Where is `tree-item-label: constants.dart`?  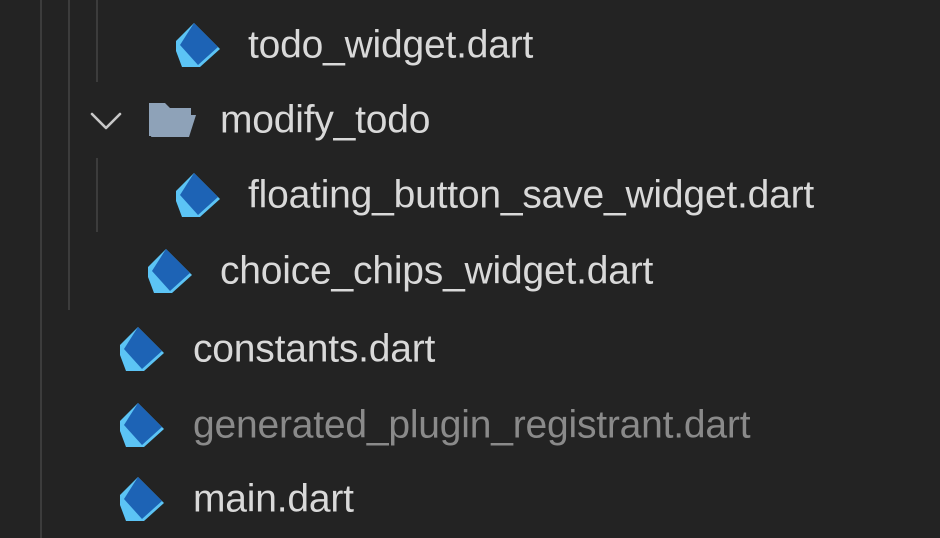 tree-item-label: constants.dart is located at coordinates (314, 349).